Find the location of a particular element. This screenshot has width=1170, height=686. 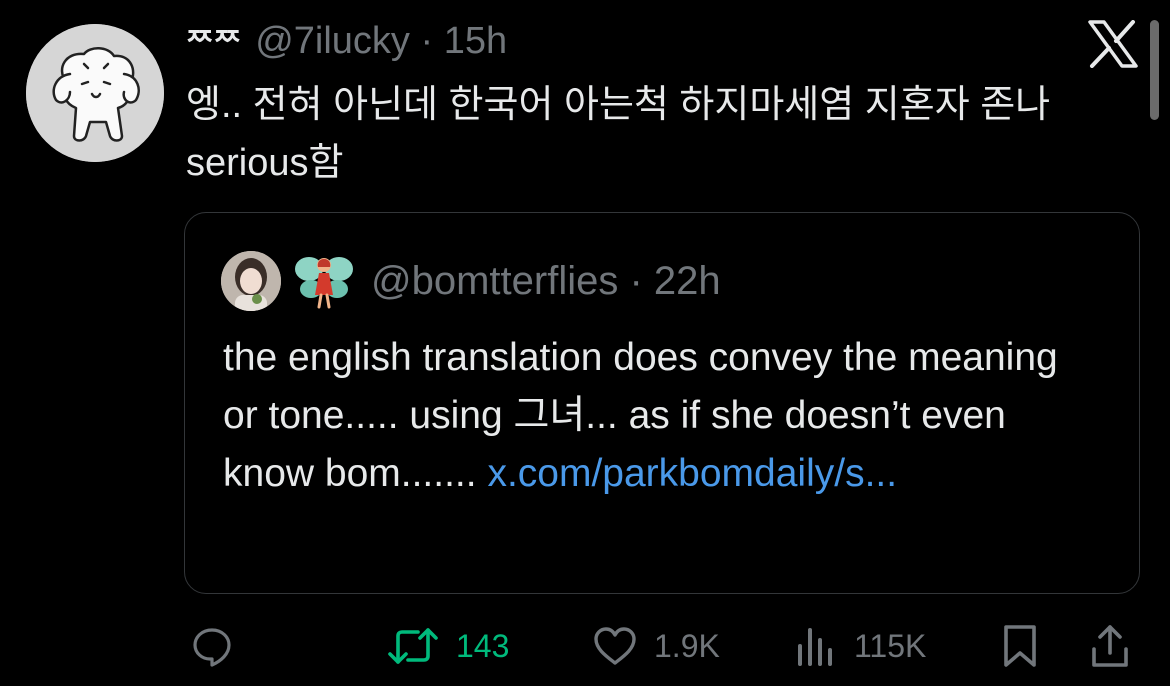

quoted-handle: @bomtterflies is located at coordinates (494, 281).